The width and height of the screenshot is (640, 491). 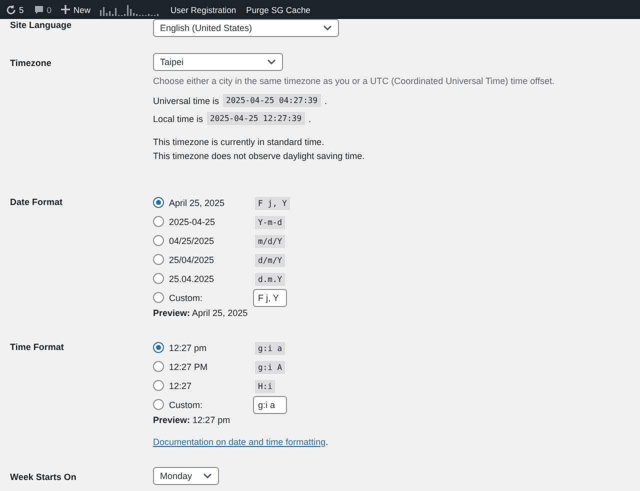 What do you see at coordinates (270, 367) in the screenshot?
I see `format-code: g:i A` at bounding box center [270, 367].